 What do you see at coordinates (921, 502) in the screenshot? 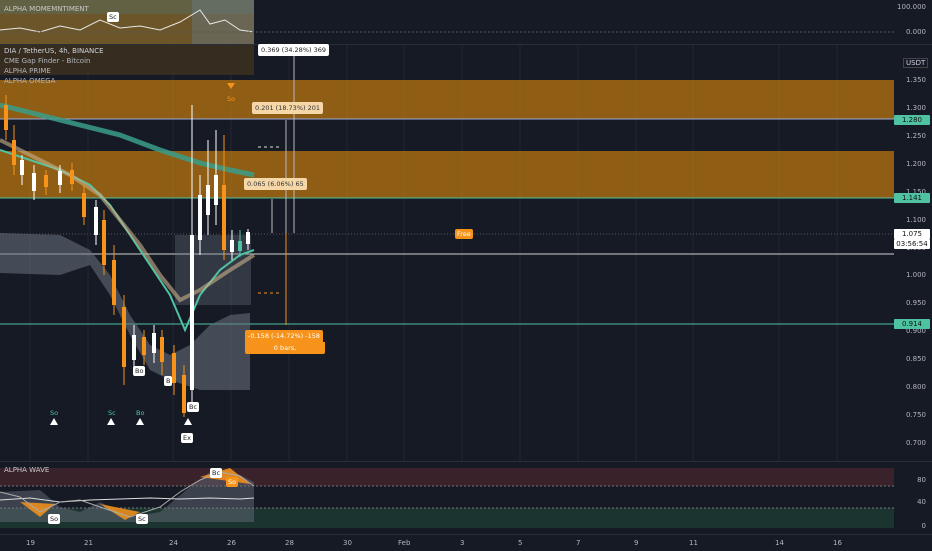
I see `wave-tick: 40` at bounding box center [921, 502].